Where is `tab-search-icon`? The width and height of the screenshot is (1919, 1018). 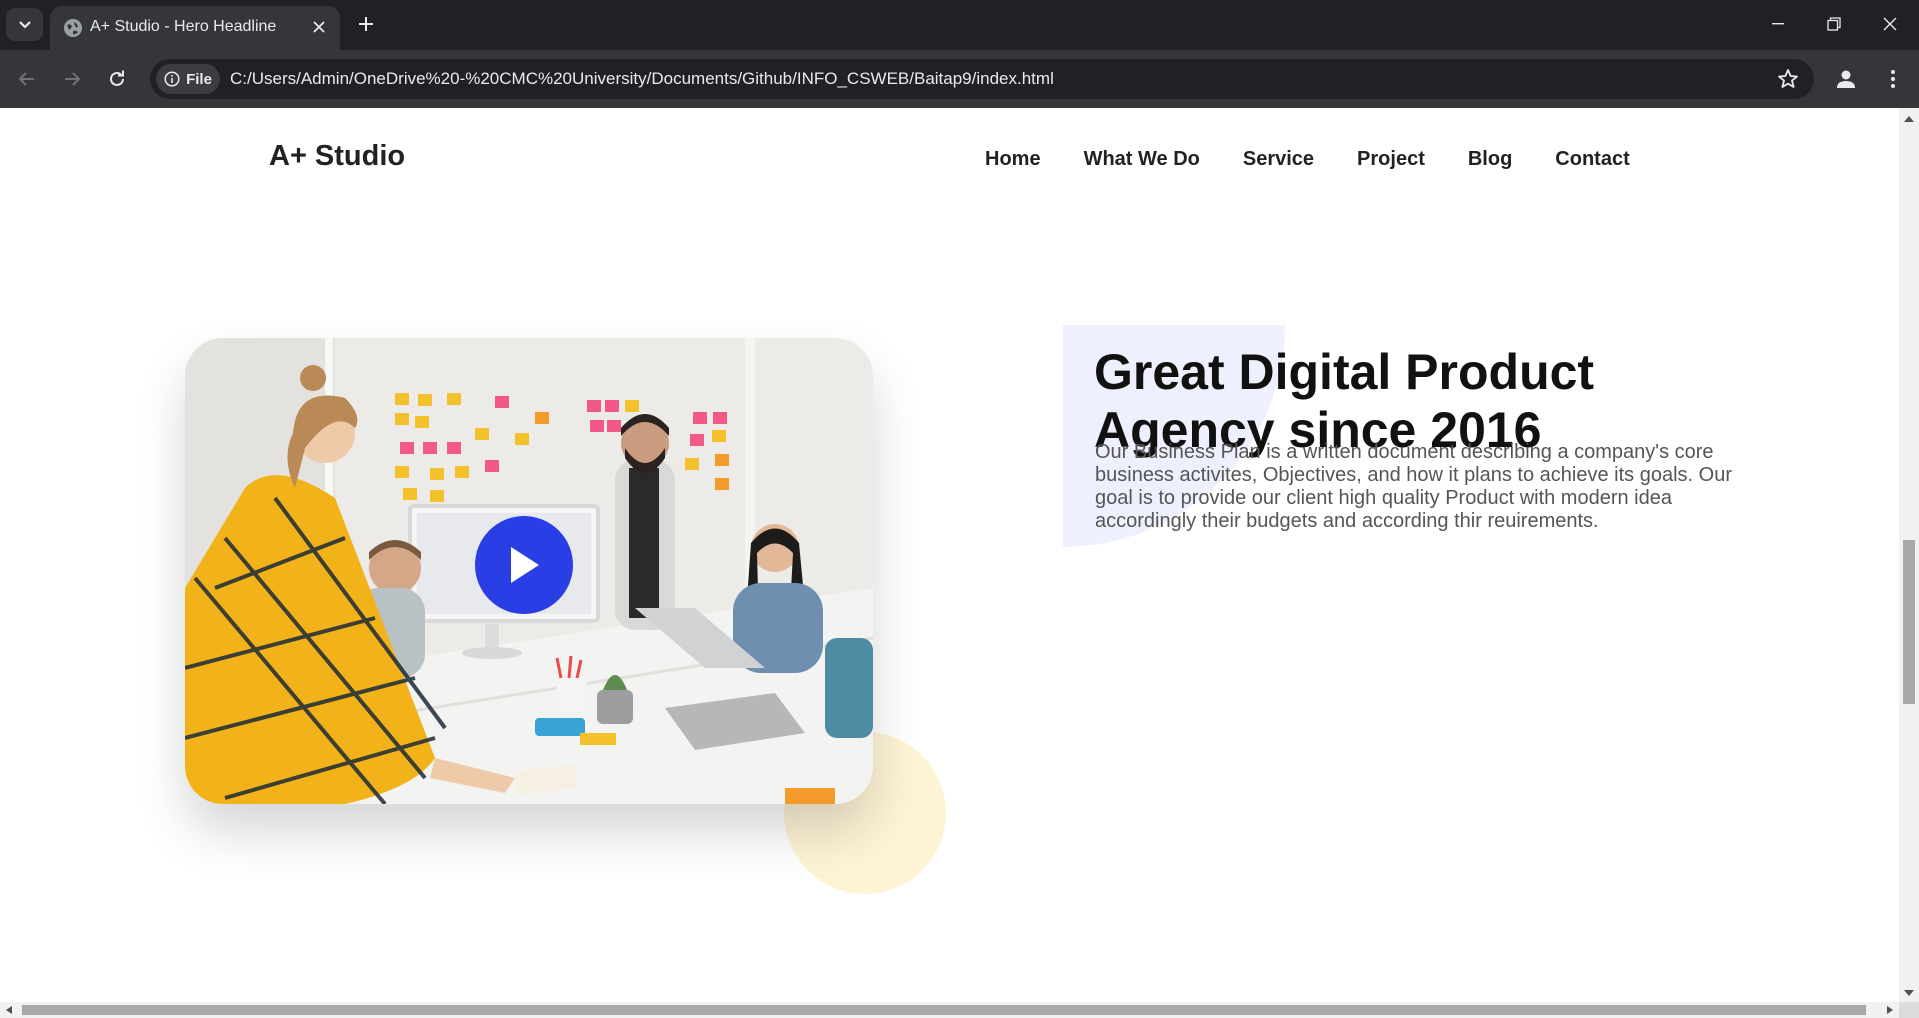
tab-search-icon is located at coordinates (24, 24).